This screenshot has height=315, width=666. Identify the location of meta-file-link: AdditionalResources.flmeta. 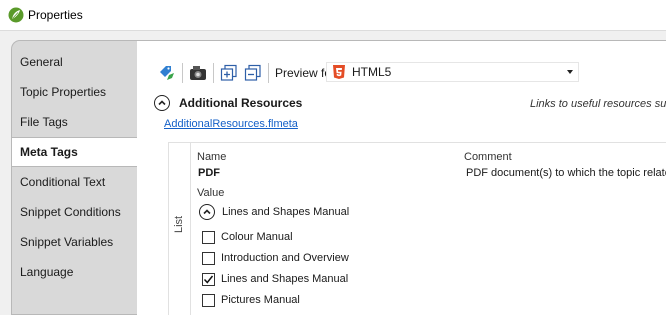
(231, 124).